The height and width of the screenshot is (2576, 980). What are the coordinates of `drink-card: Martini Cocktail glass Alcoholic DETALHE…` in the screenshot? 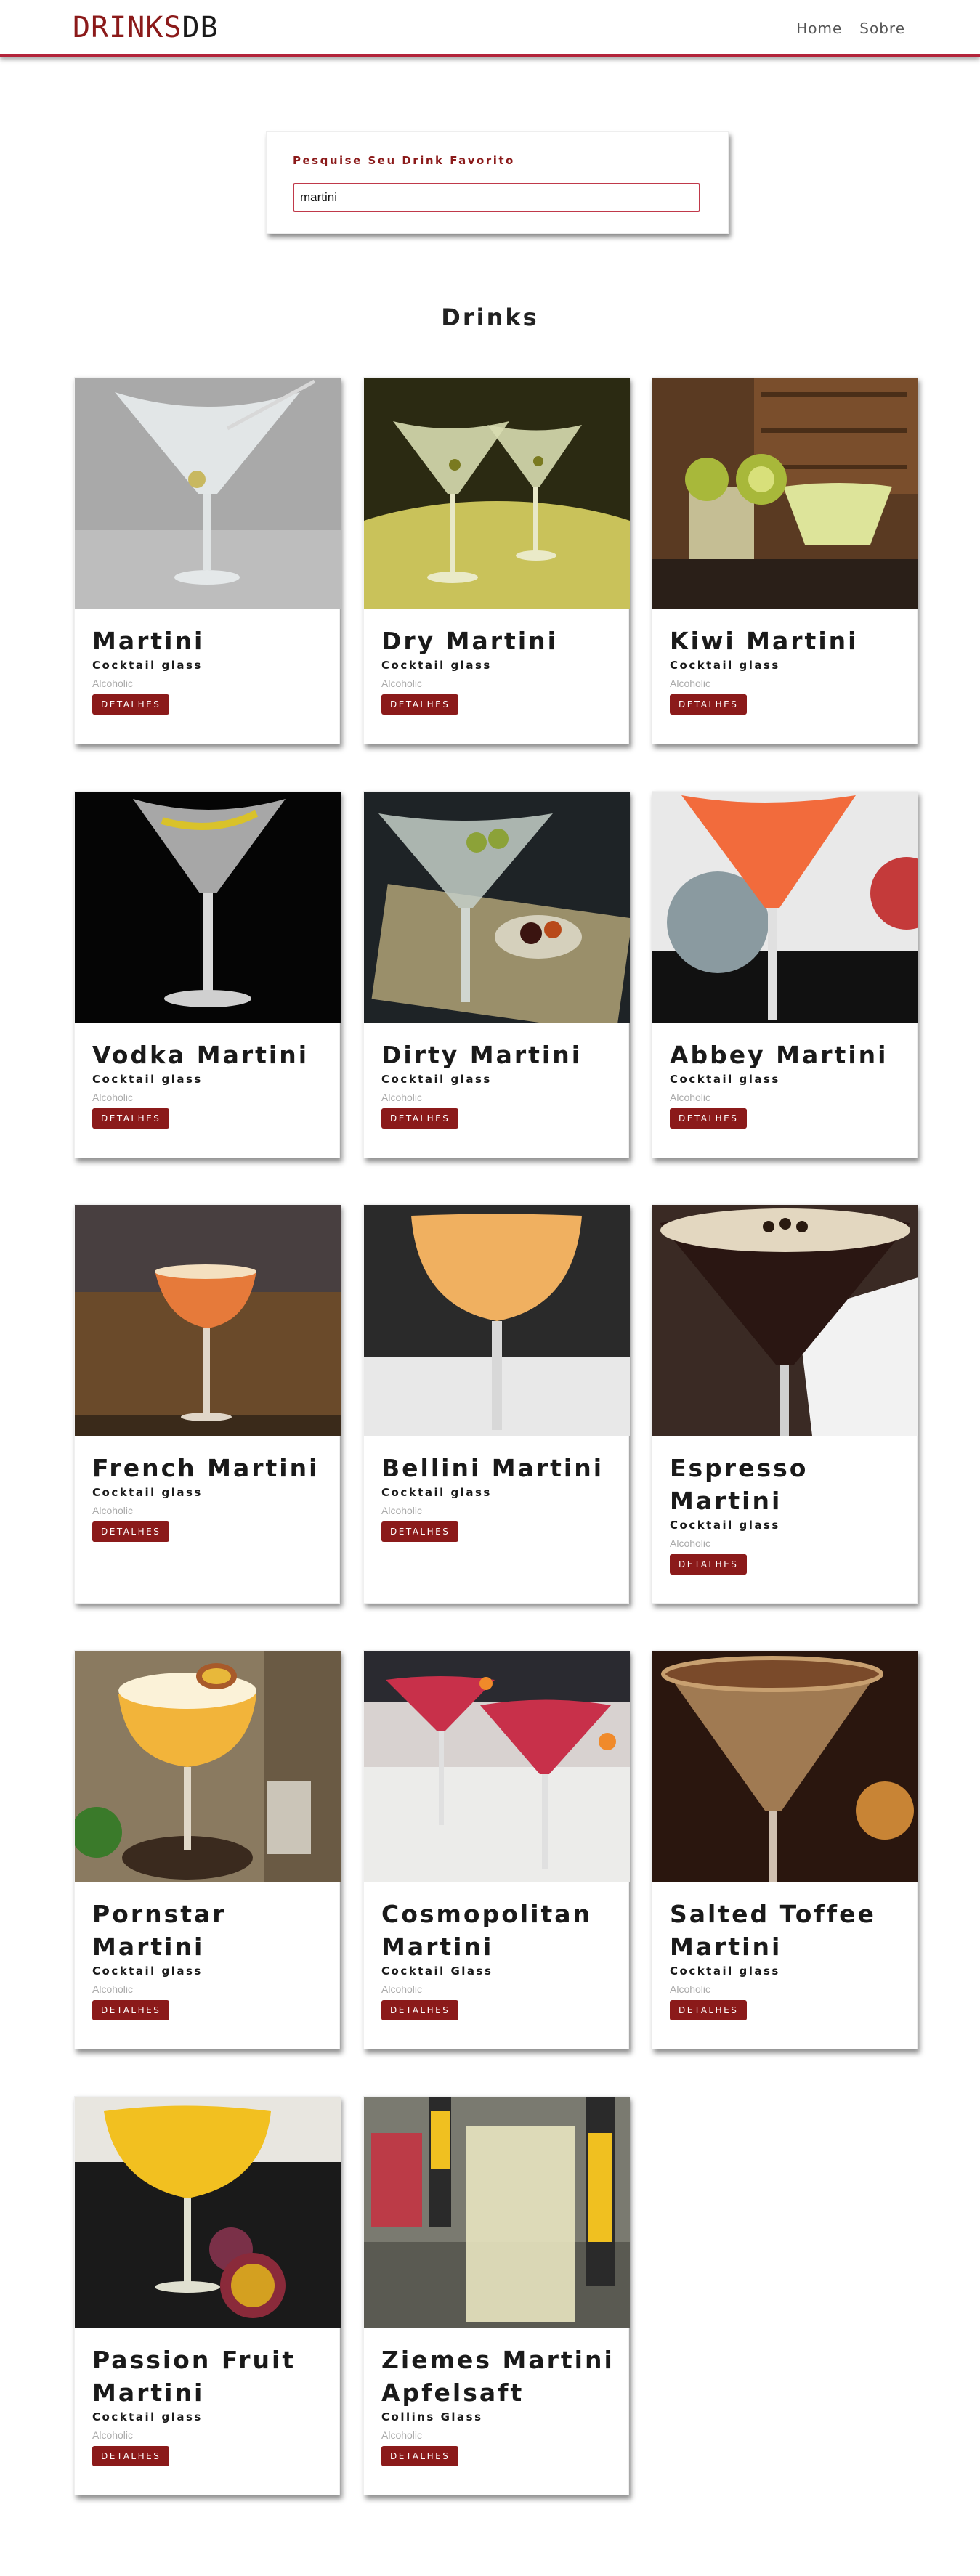 It's located at (207, 560).